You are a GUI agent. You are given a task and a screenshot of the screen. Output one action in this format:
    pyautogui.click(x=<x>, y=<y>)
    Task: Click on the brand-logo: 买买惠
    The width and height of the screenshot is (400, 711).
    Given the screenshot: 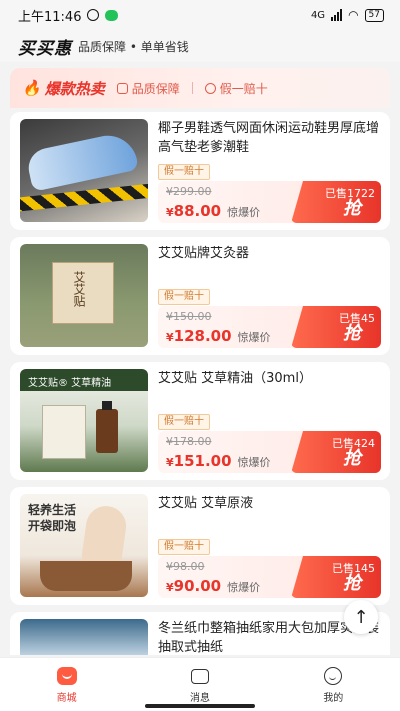 What is the action you would take?
    pyautogui.click(x=45, y=48)
    